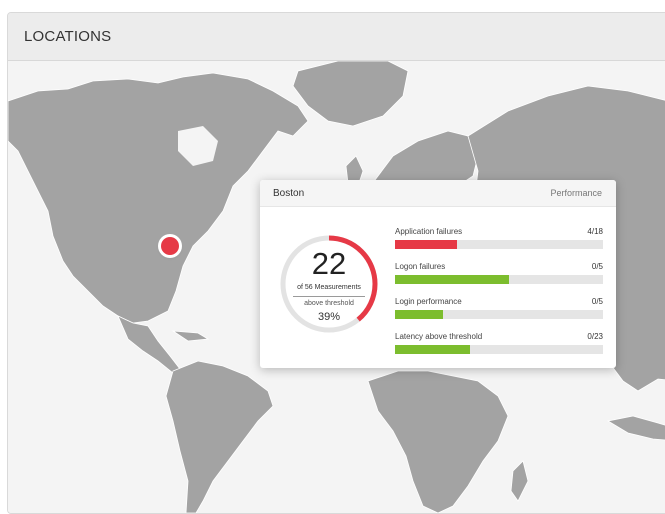 The height and width of the screenshot is (514, 665). Describe the element at coordinates (499, 344) in the screenshot. I see `metric-latency-above-threshold: Latency above threshold 0/23` at that location.